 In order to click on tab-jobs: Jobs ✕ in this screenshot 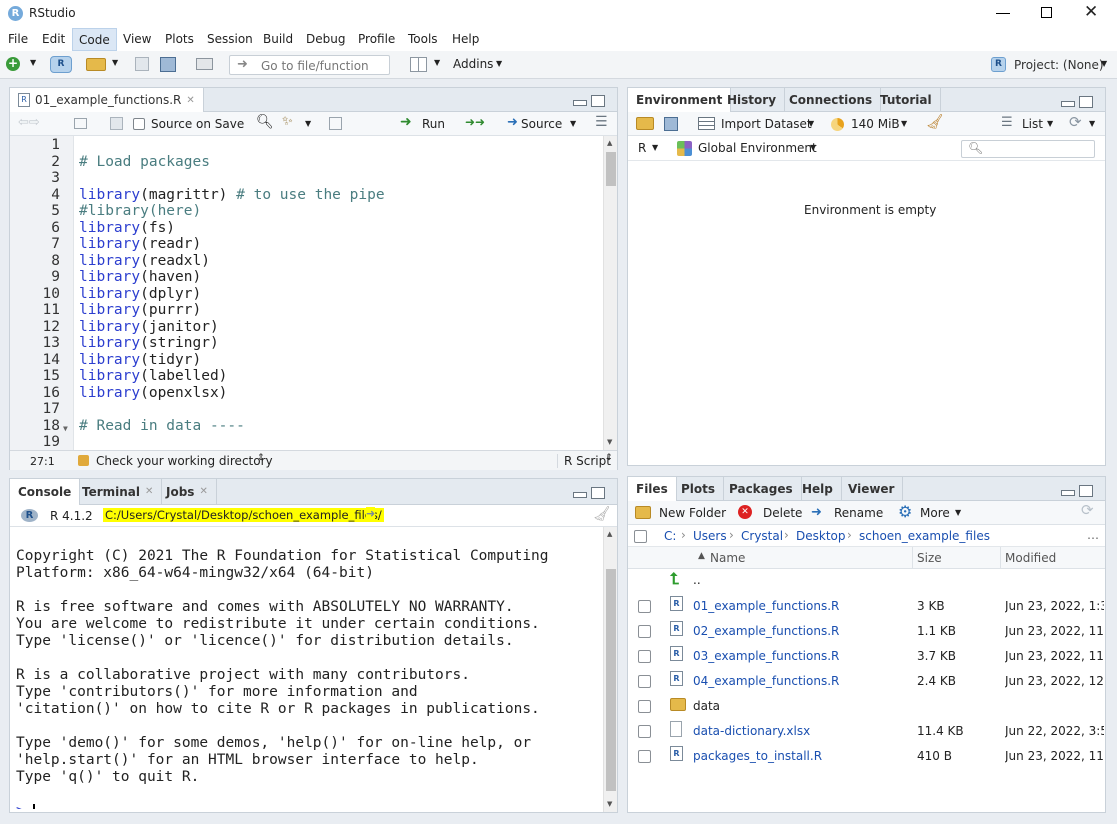, I will do `click(187, 491)`.